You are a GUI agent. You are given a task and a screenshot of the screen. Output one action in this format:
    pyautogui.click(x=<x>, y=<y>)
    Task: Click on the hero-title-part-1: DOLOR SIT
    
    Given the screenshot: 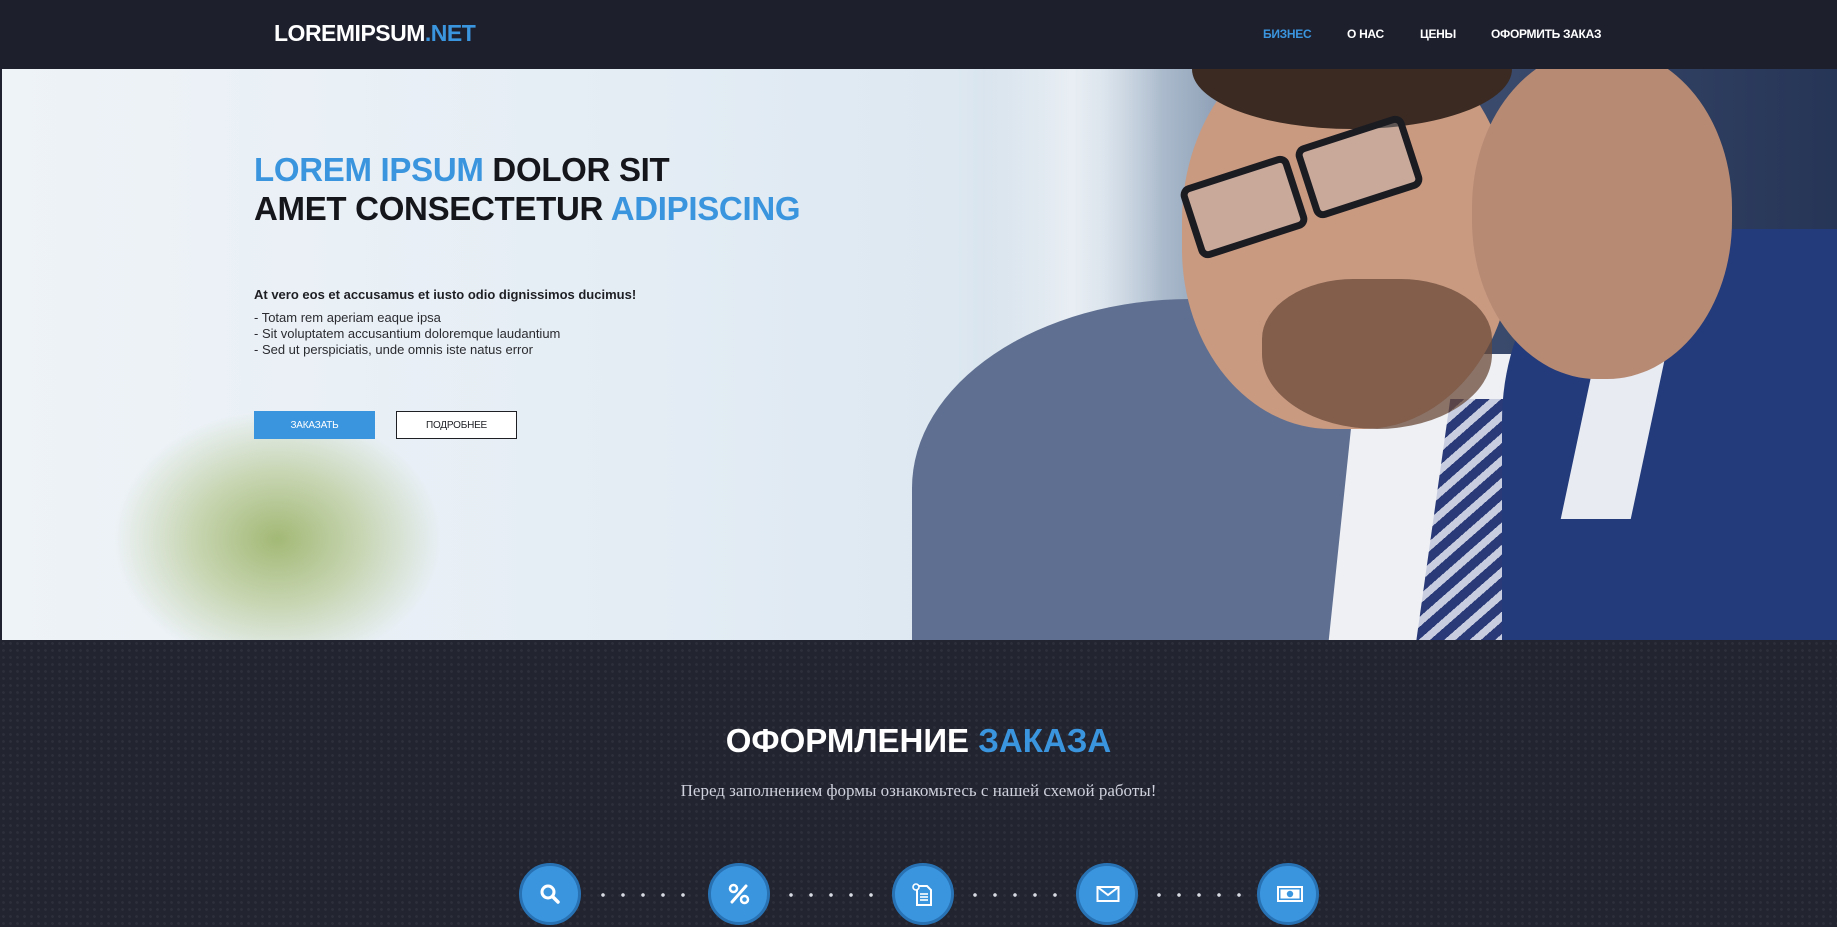 What is the action you would take?
    pyautogui.click(x=581, y=169)
    